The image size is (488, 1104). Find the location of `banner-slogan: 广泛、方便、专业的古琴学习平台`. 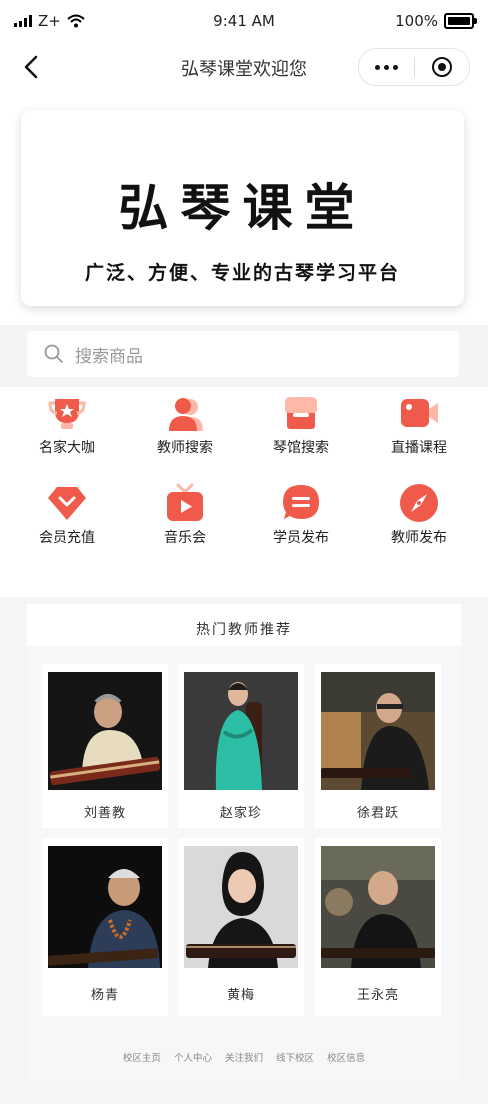

banner-slogan: 广泛、方便、专业的古琴学习平台 is located at coordinates (242, 273).